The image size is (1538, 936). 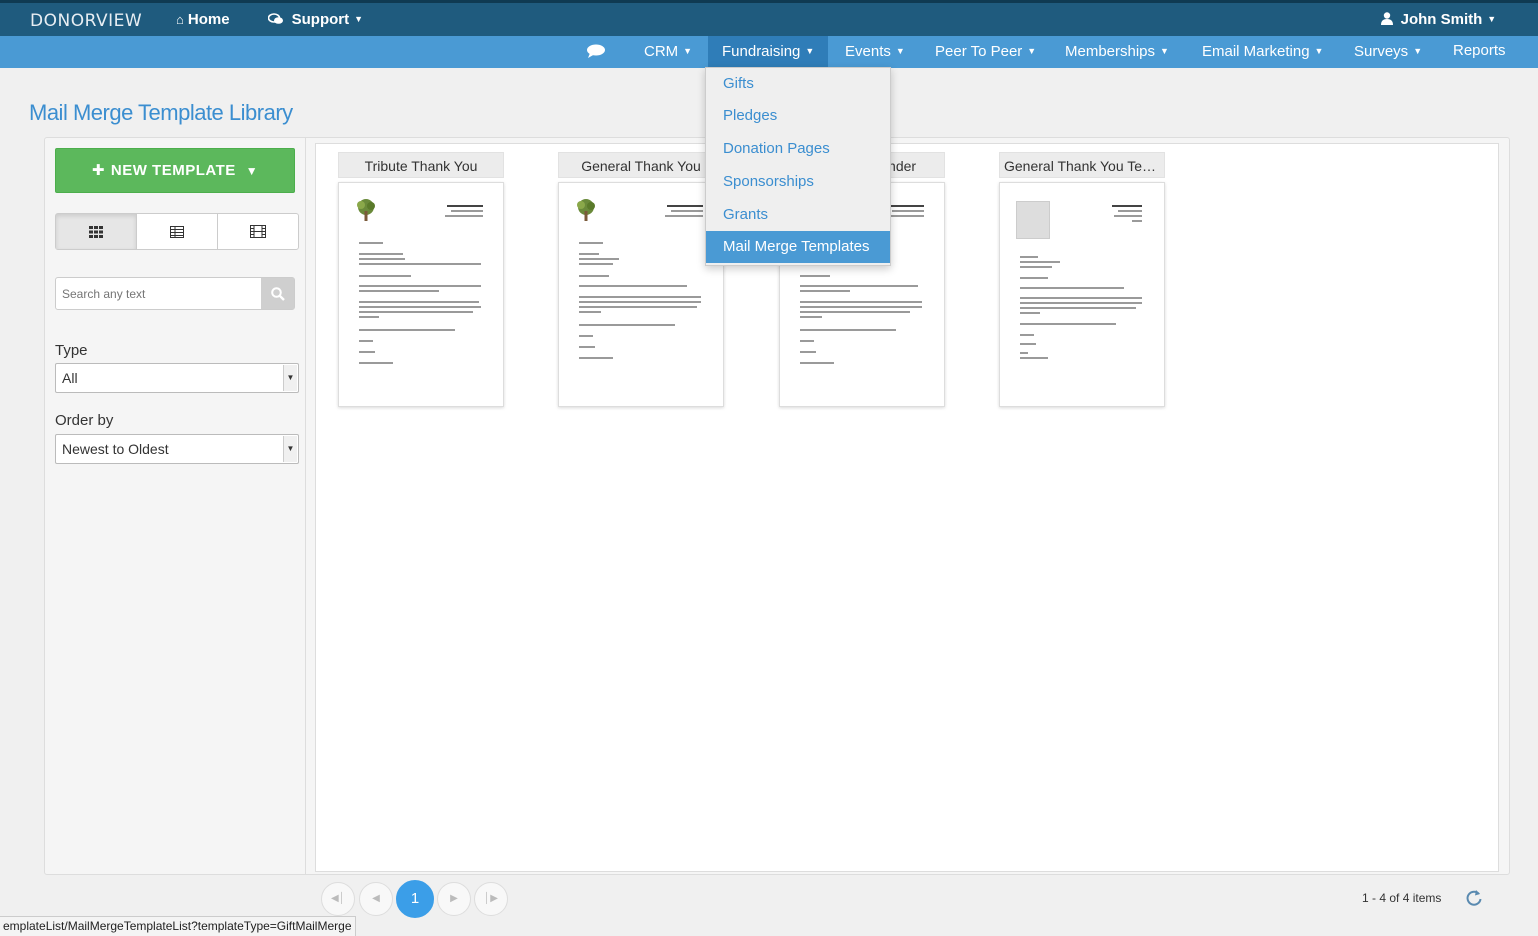 I want to click on order-by-select: Newest to Oldest ▼, so click(x=177, y=449).